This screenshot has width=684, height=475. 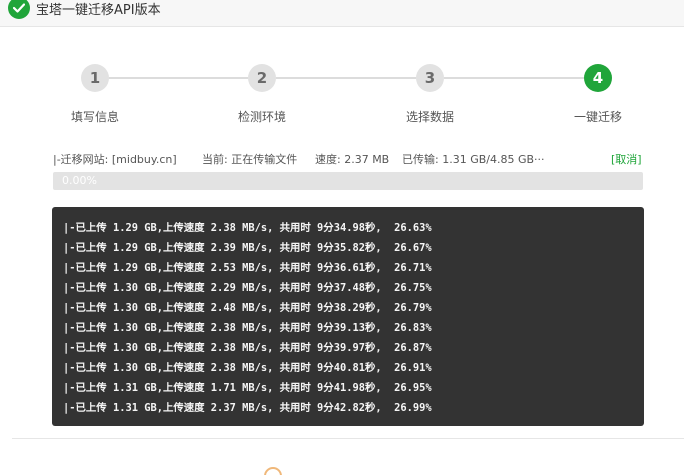 I want to click on status-current: 当前: 正在传输文件, so click(x=250, y=159).